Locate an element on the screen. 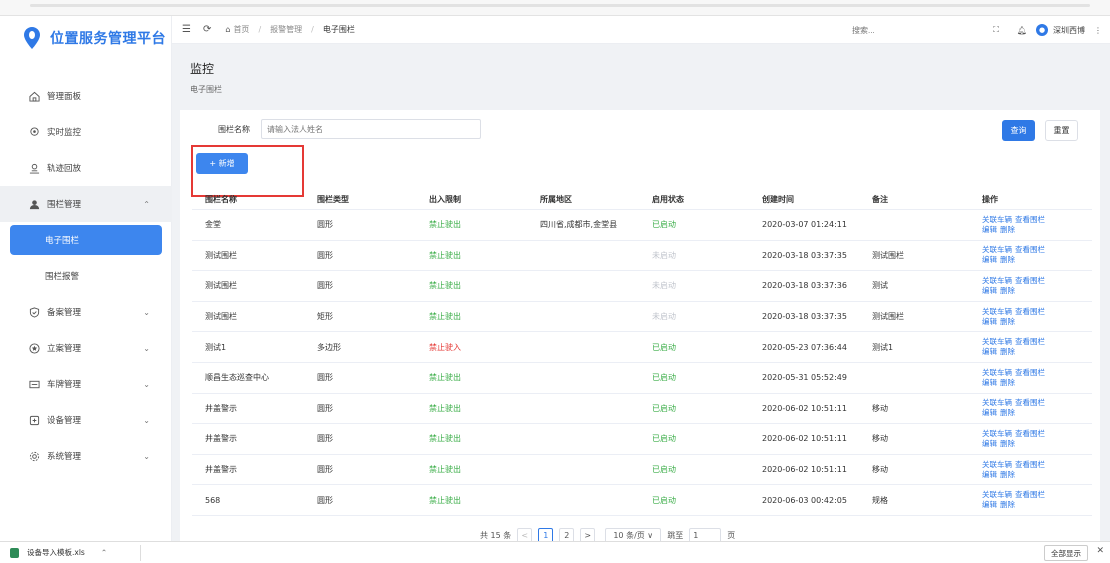 The height and width of the screenshot is (563, 1110). refresh-icon: ⟳ is located at coordinates (207, 29).